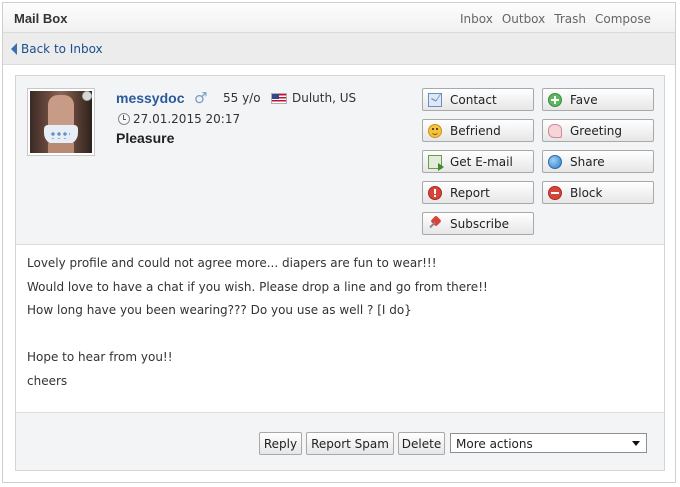 This screenshot has height=487, width=680. Describe the element at coordinates (584, 99) in the screenshot. I see `fave-label: Fave` at that location.